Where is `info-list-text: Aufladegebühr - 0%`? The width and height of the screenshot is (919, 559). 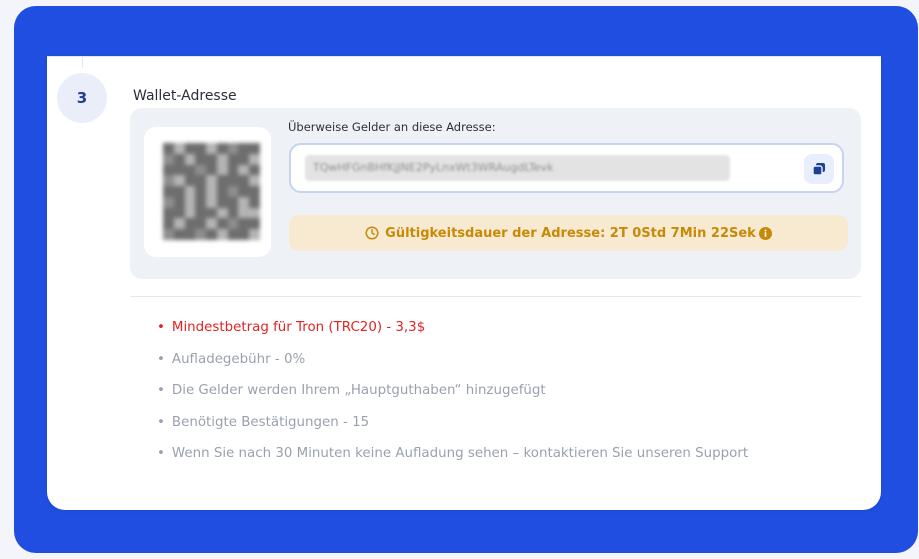
info-list-text: Aufladegebühr - 0% is located at coordinates (238, 359).